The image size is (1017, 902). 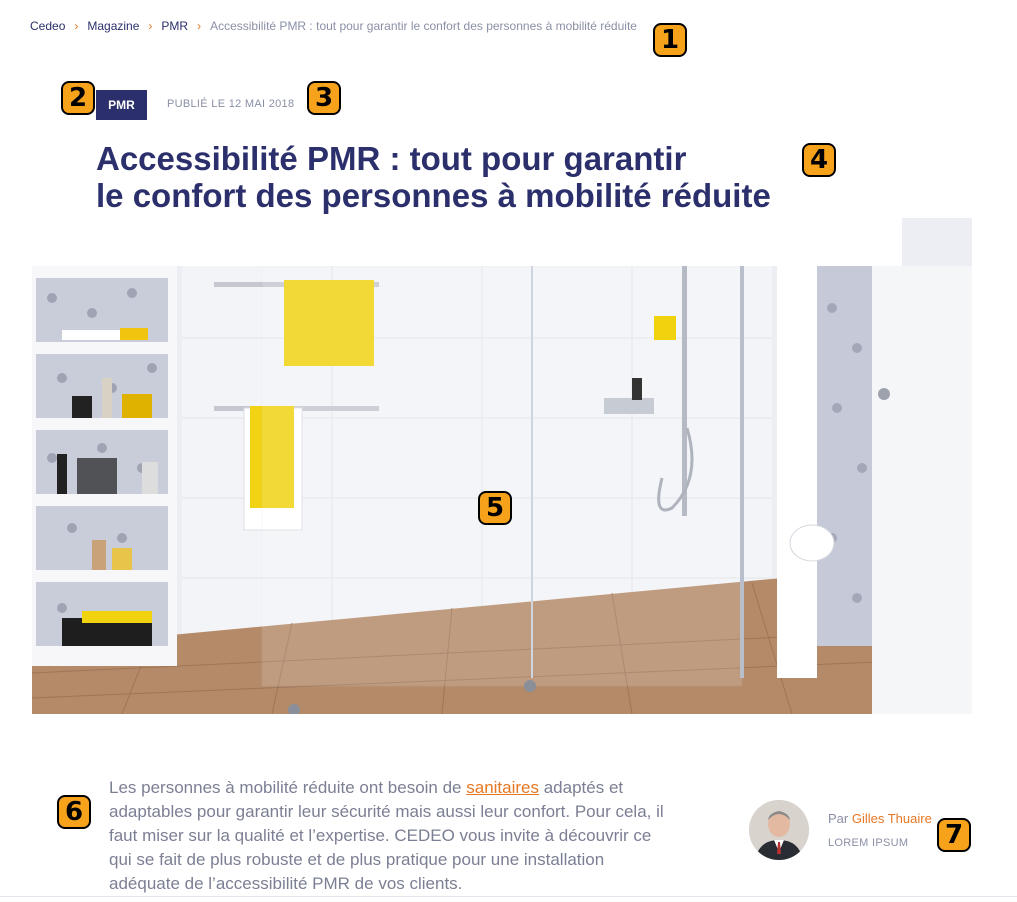 I want to click on divider, so click(x=508, y=896).